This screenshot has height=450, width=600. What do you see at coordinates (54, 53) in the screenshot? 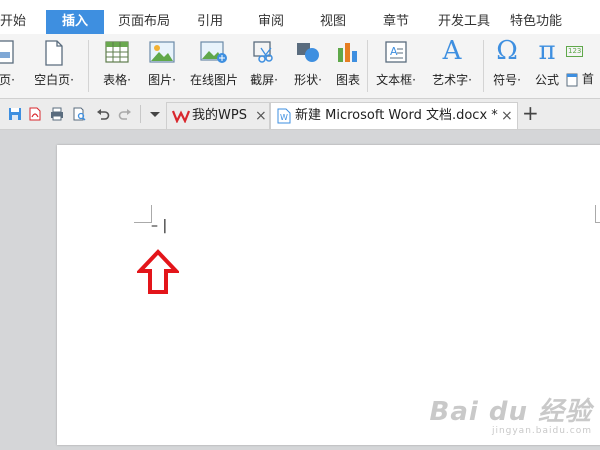
I see `blank-page-icon` at bounding box center [54, 53].